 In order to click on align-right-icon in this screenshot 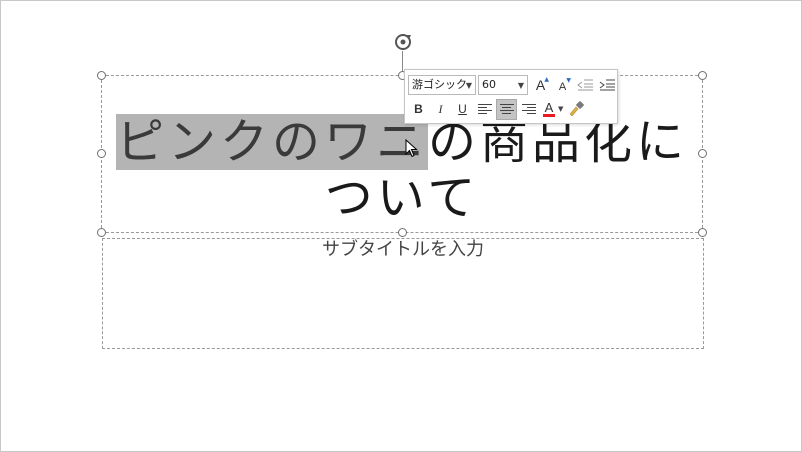, I will do `click(528, 109)`.